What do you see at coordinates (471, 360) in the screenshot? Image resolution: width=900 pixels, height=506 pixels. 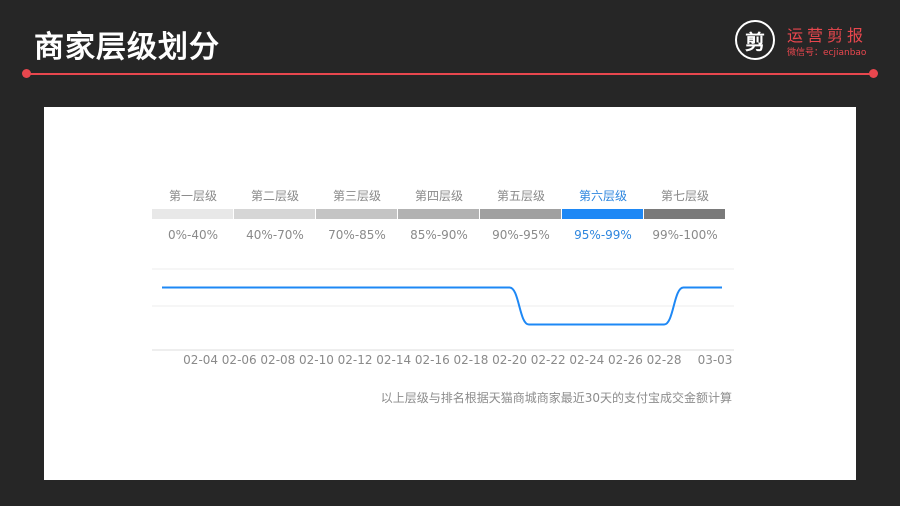 I see `x-tick-label: 02-18` at bounding box center [471, 360].